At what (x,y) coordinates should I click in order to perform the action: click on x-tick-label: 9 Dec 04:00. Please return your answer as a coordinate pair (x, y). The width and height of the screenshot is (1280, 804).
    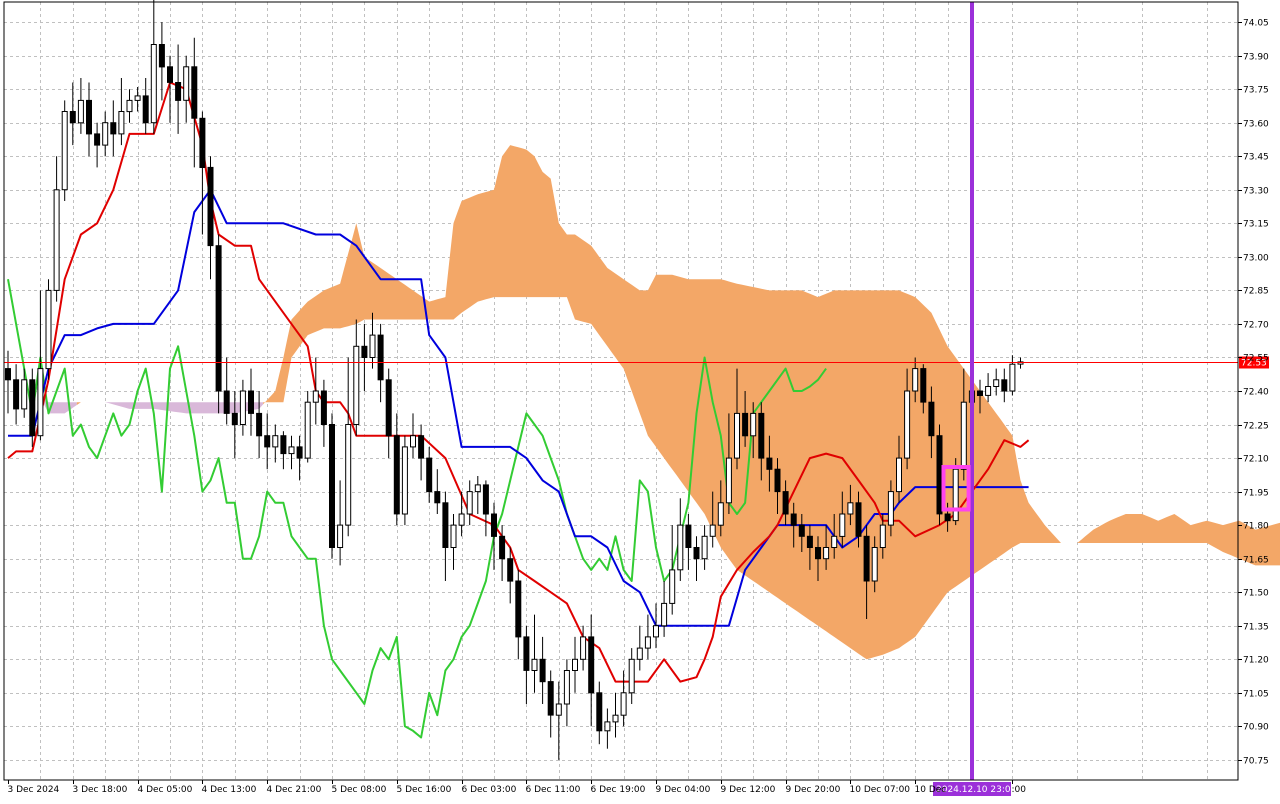
    Looking at the image, I should click on (683, 790).